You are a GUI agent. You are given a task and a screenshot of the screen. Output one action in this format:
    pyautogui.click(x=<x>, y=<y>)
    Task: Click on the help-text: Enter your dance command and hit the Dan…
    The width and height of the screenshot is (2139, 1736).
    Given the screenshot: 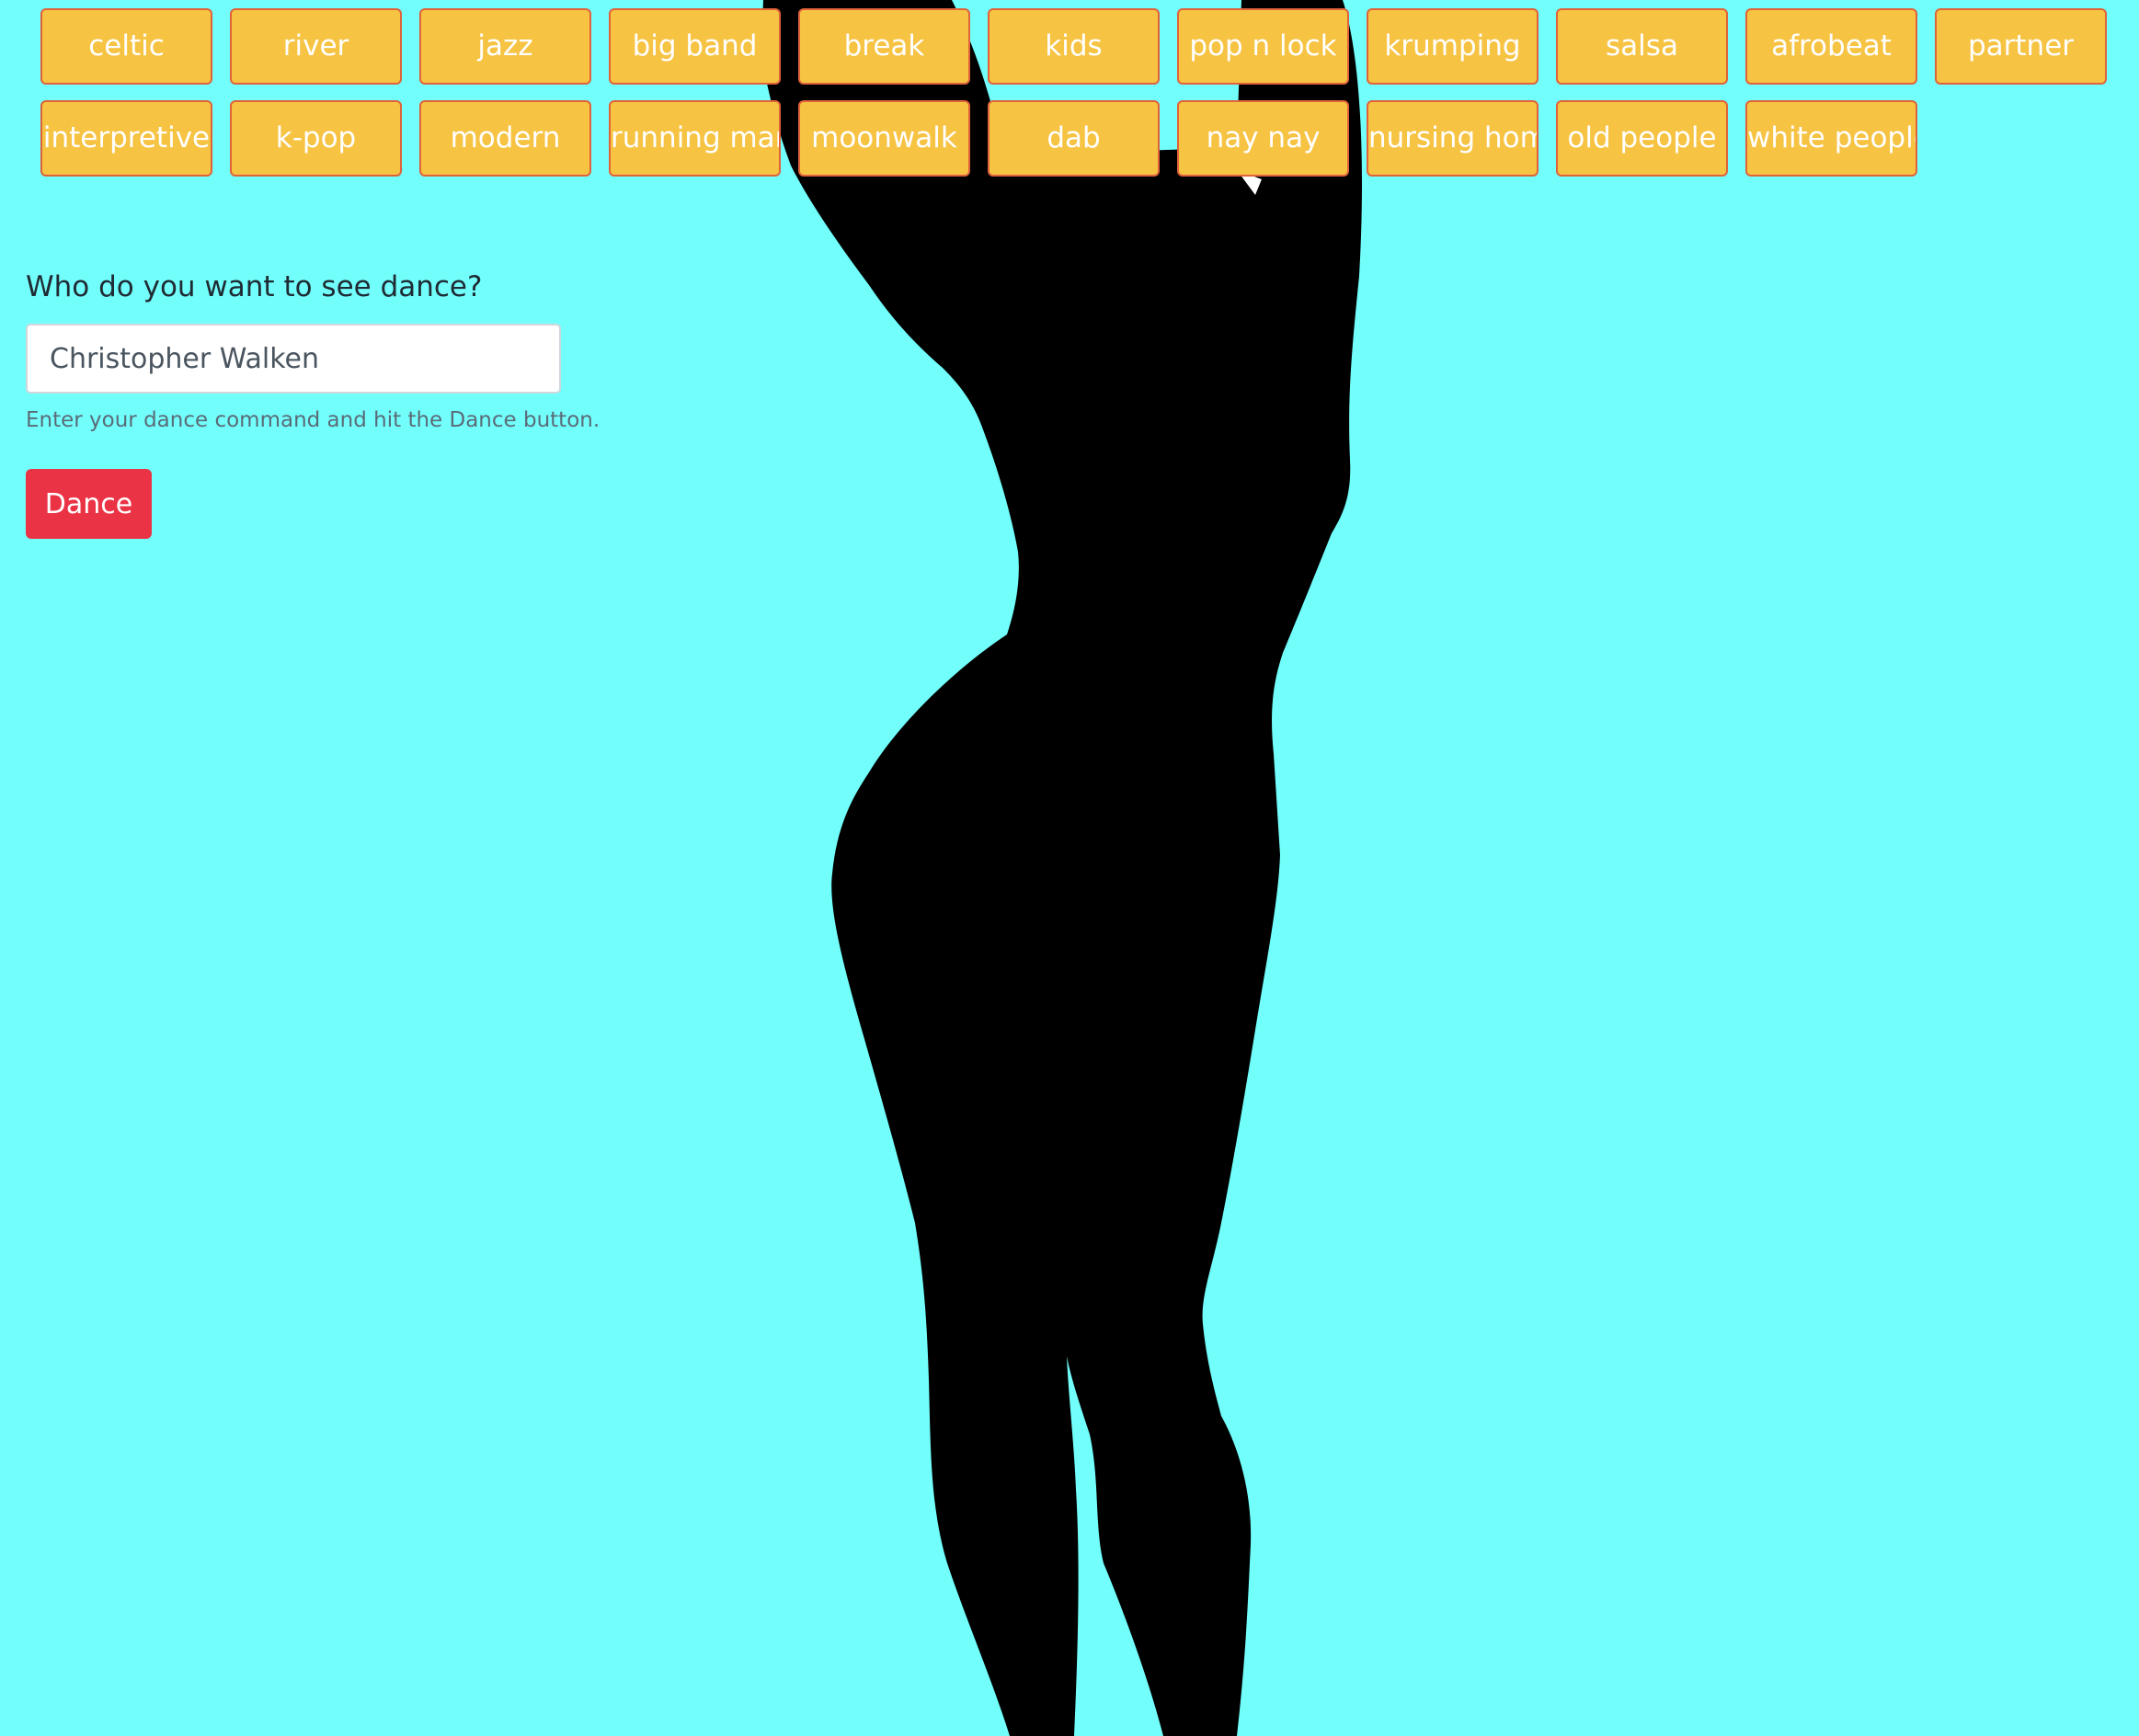 What is the action you would take?
    pyautogui.click(x=313, y=420)
    